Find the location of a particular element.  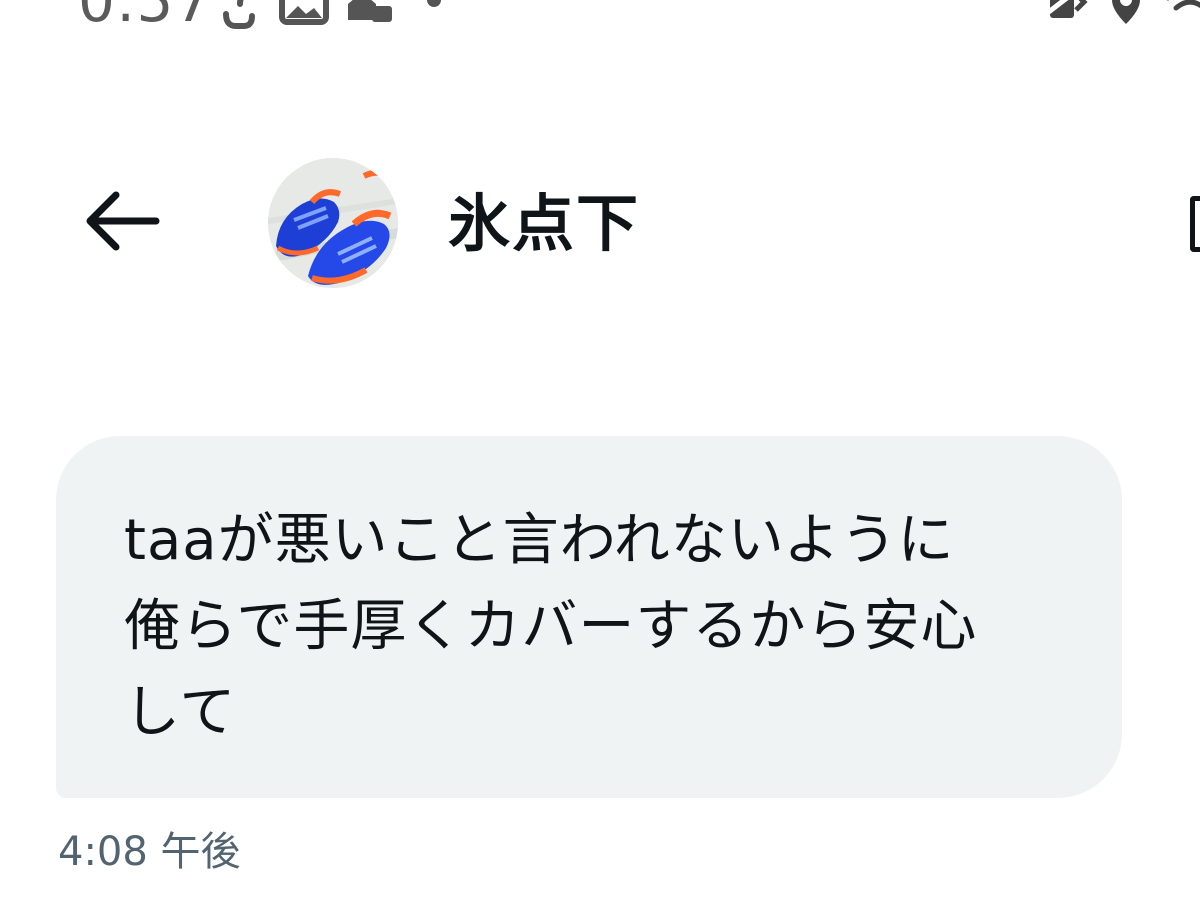

link-icon is located at coordinates (239, 14).